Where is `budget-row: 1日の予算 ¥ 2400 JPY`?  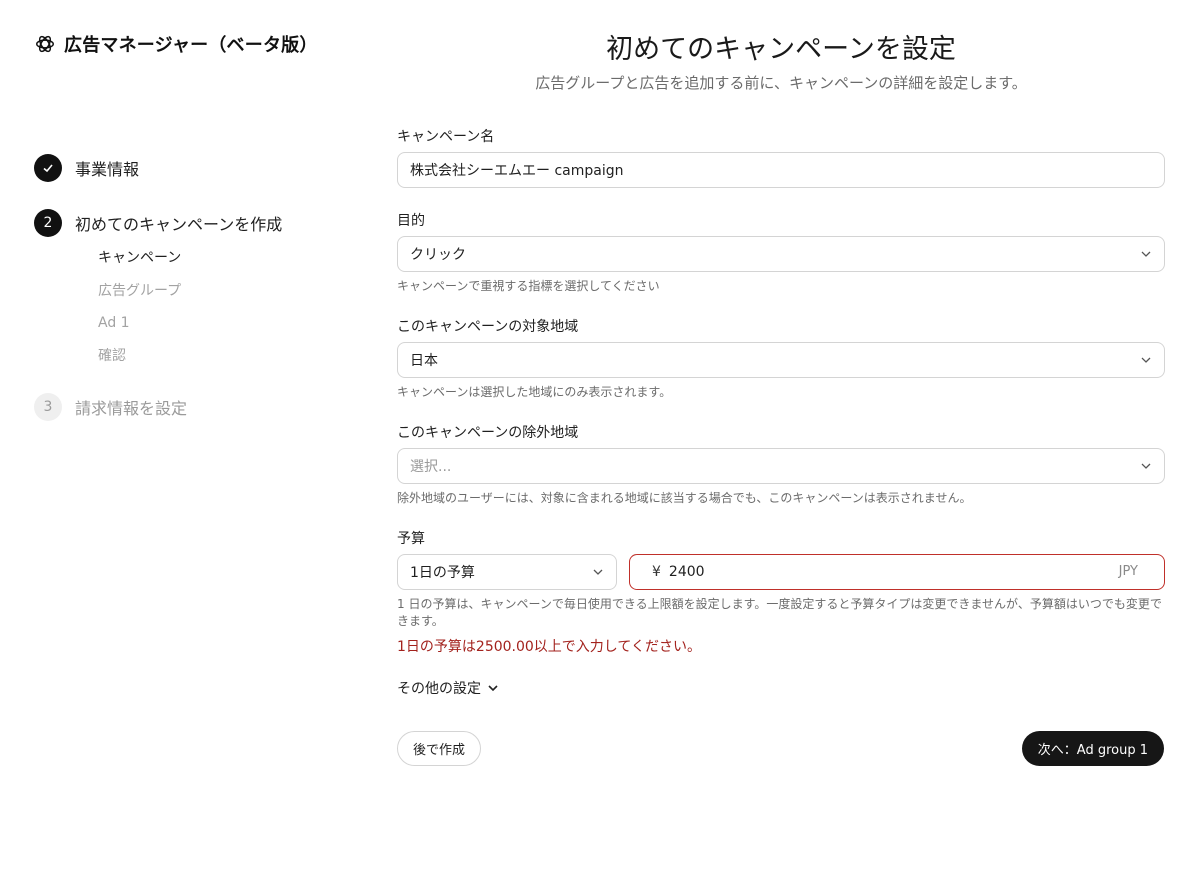
budget-row: 1日の予算 ¥ 2400 JPY is located at coordinates (781, 572).